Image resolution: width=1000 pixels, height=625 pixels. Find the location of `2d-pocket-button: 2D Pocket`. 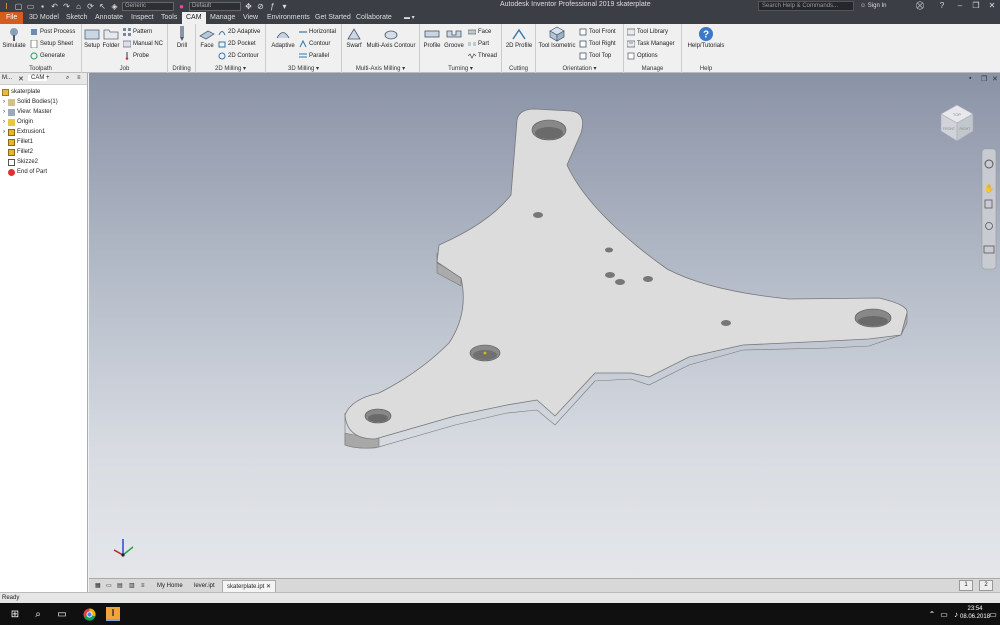

2d-pocket-button: 2D Pocket is located at coordinates (237, 44).